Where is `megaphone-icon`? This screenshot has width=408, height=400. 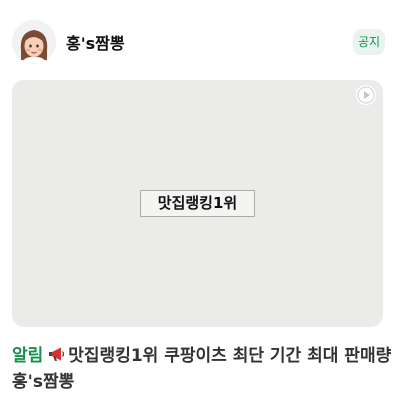 megaphone-icon is located at coordinates (57, 354).